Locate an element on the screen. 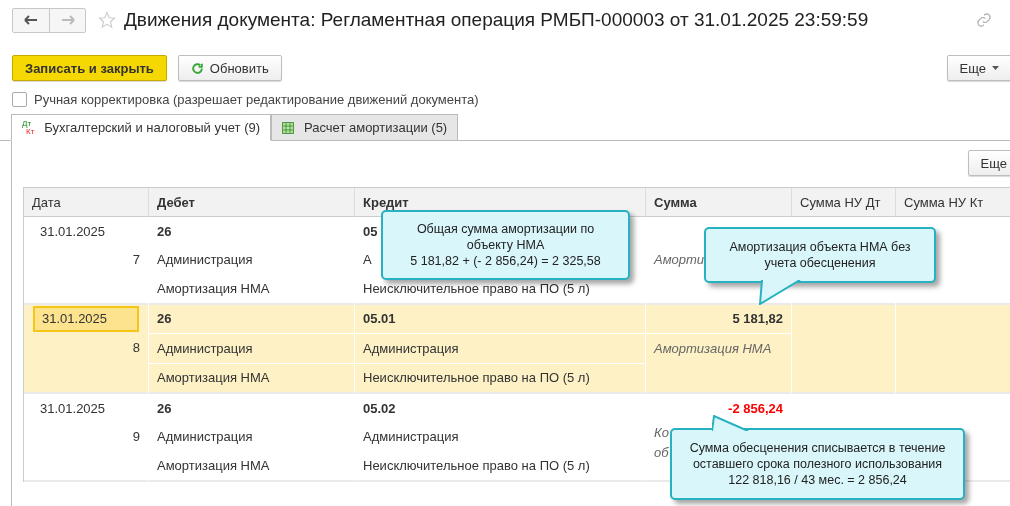 Image resolution: width=1010 pixels, height=506 pixels. table-cell: 31.01.2025 is located at coordinates (86, 318).